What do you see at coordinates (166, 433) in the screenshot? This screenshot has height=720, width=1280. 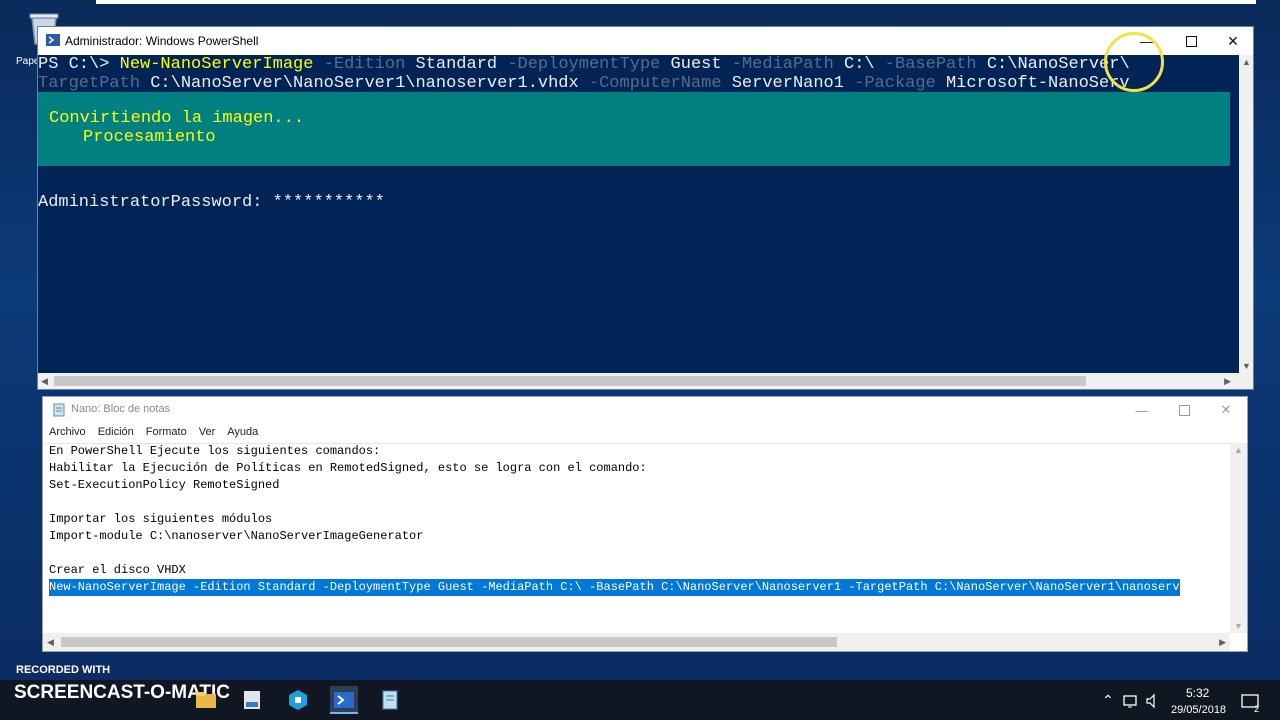 I see `menu-formato: Formato` at bounding box center [166, 433].